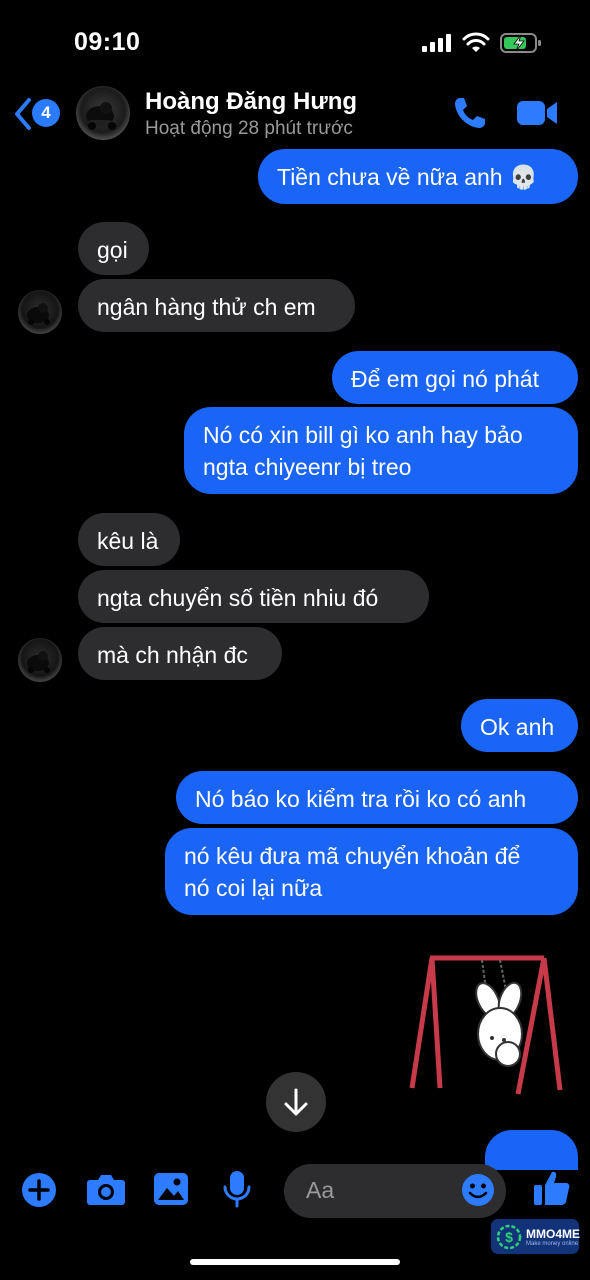 This screenshot has width=590, height=1280. I want to click on wifi-icon, so click(476, 42).